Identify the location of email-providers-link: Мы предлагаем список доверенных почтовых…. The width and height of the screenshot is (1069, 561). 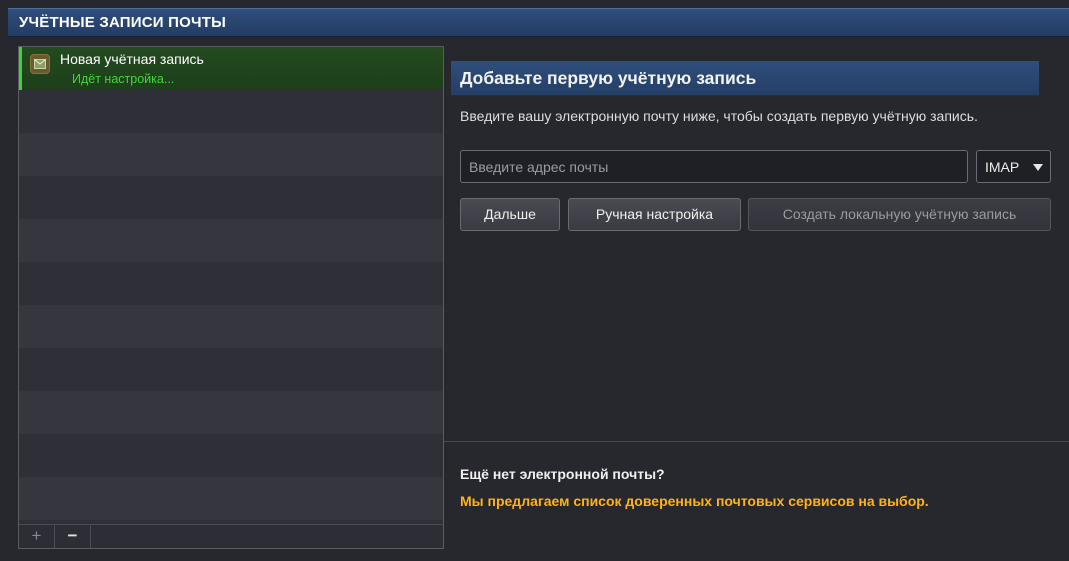
(694, 501).